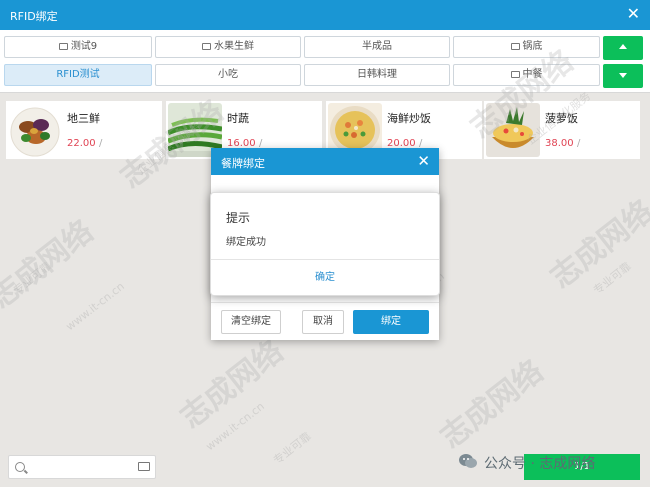 The height and width of the screenshot is (487, 650). What do you see at coordinates (238, 118) in the screenshot?
I see `dish-name: 时蔬` at bounding box center [238, 118].